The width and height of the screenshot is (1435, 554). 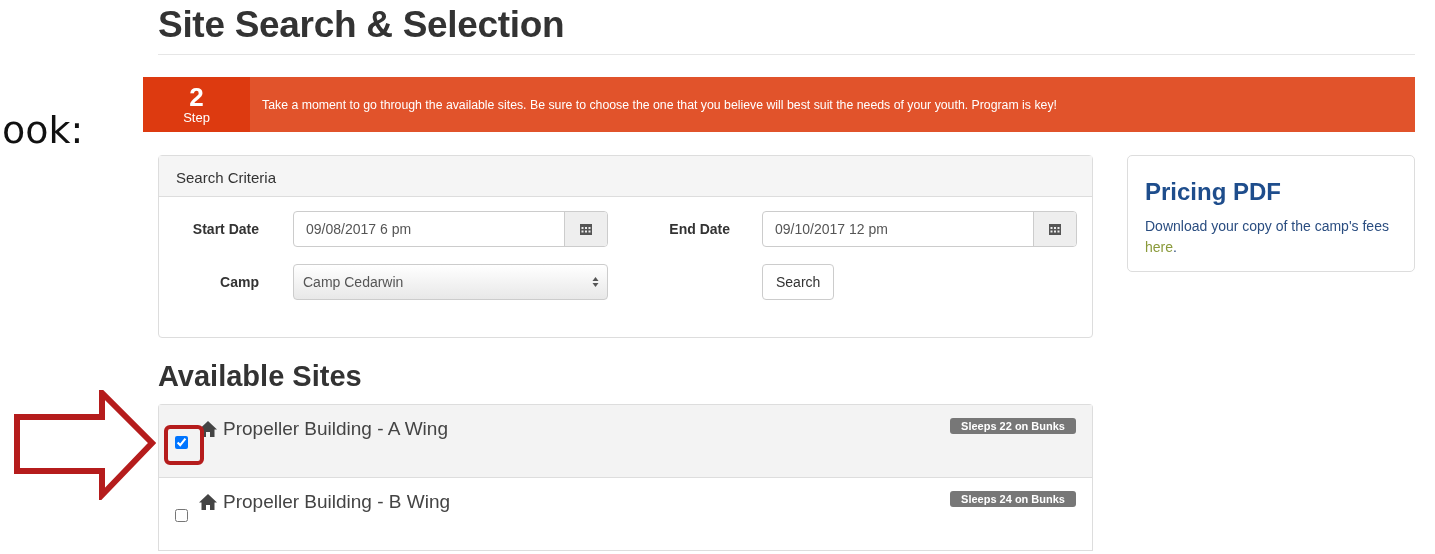 What do you see at coordinates (362, 25) in the screenshot?
I see `page-title: Site Search & Selection` at bounding box center [362, 25].